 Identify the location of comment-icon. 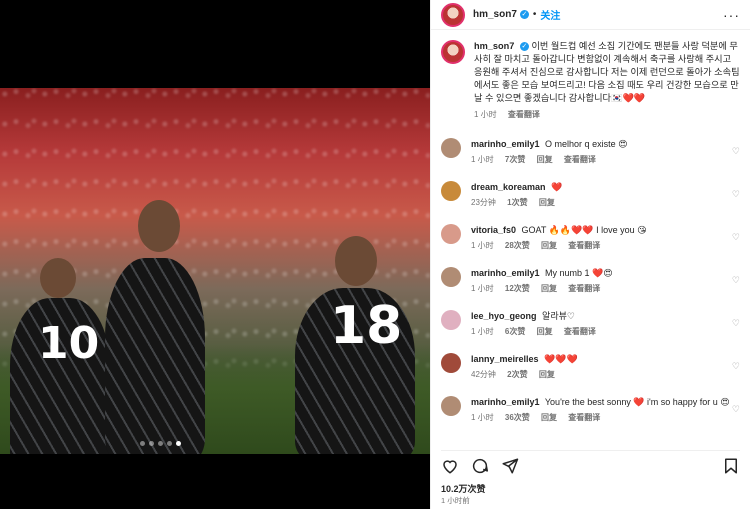
(480, 466).